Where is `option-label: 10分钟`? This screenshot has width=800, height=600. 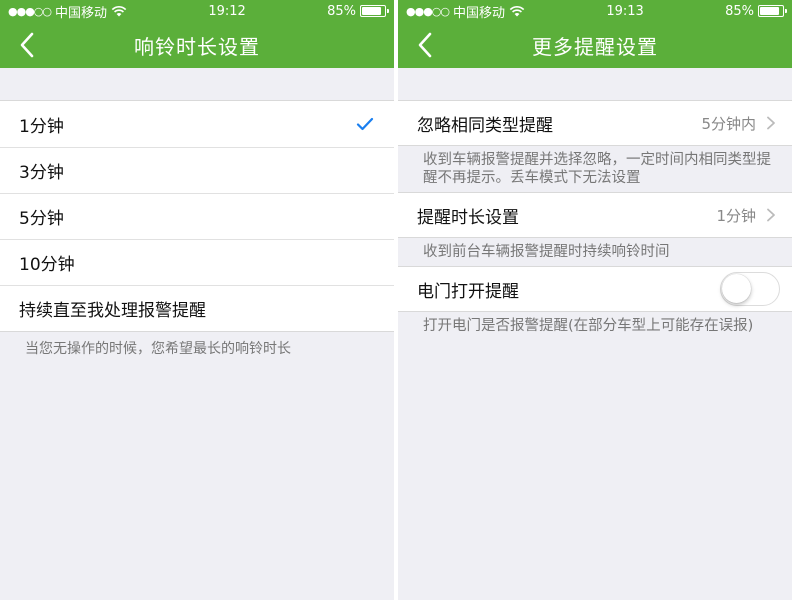 option-label: 10分钟 is located at coordinates (47, 264).